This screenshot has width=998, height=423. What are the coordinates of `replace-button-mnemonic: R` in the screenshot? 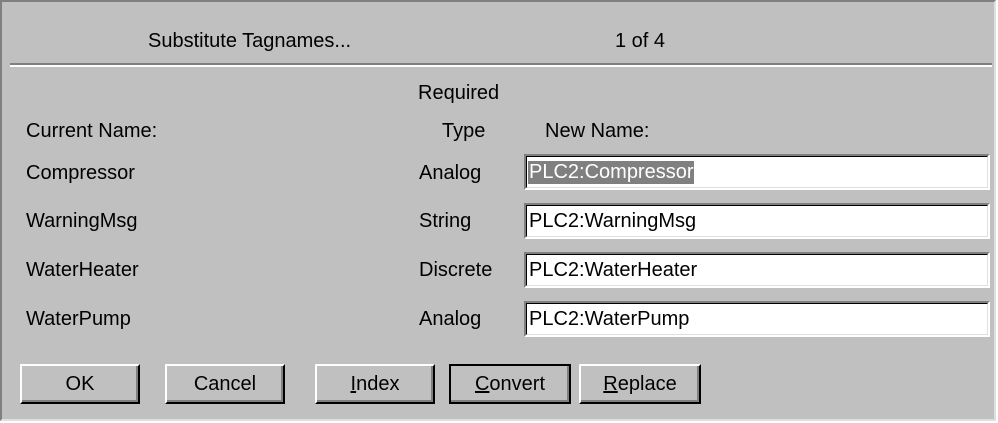 It's located at (610, 383).